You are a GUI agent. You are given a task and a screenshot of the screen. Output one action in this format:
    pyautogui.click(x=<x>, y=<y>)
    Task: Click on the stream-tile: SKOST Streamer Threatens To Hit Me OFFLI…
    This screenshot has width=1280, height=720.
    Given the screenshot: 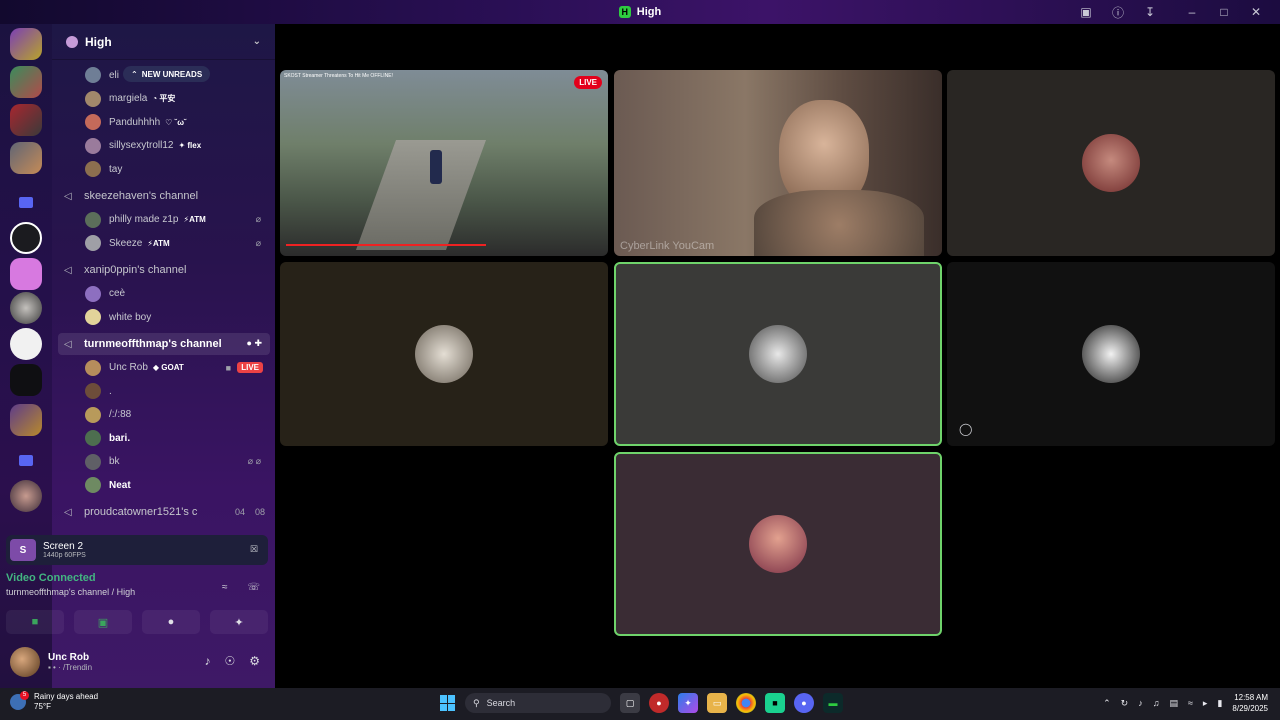 What is the action you would take?
    pyautogui.click(x=444, y=163)
    